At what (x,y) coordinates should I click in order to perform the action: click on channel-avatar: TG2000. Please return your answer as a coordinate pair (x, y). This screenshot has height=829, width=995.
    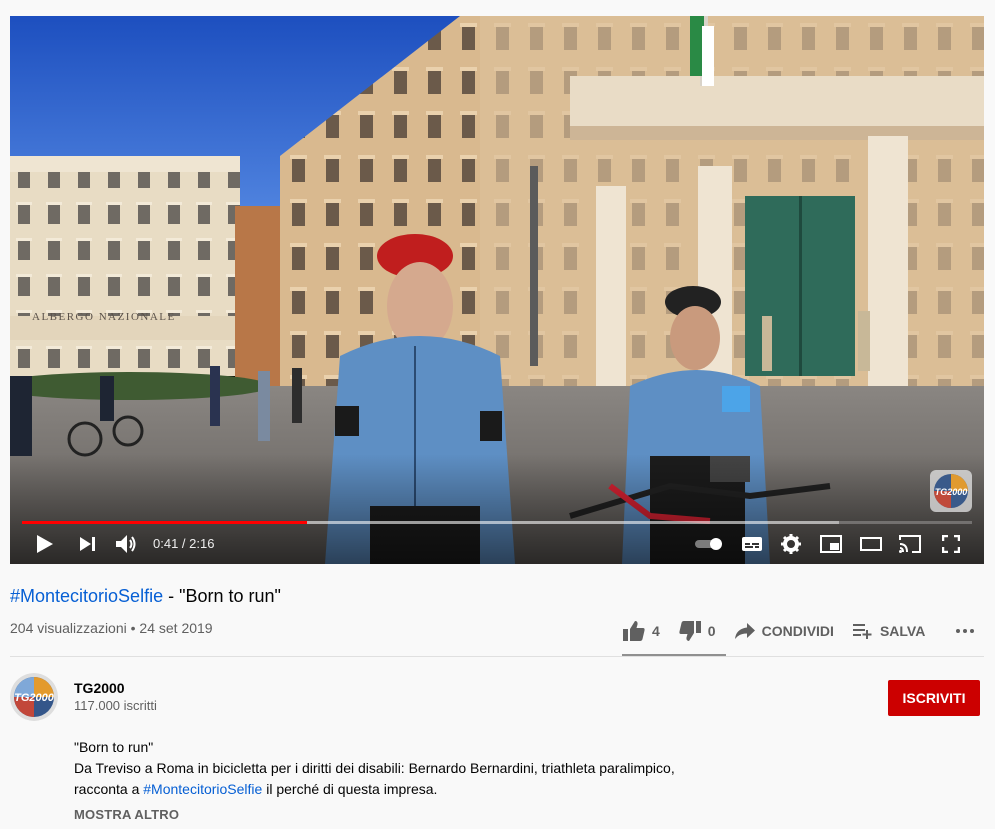
    Looking at the image, I should click on (34, 697).